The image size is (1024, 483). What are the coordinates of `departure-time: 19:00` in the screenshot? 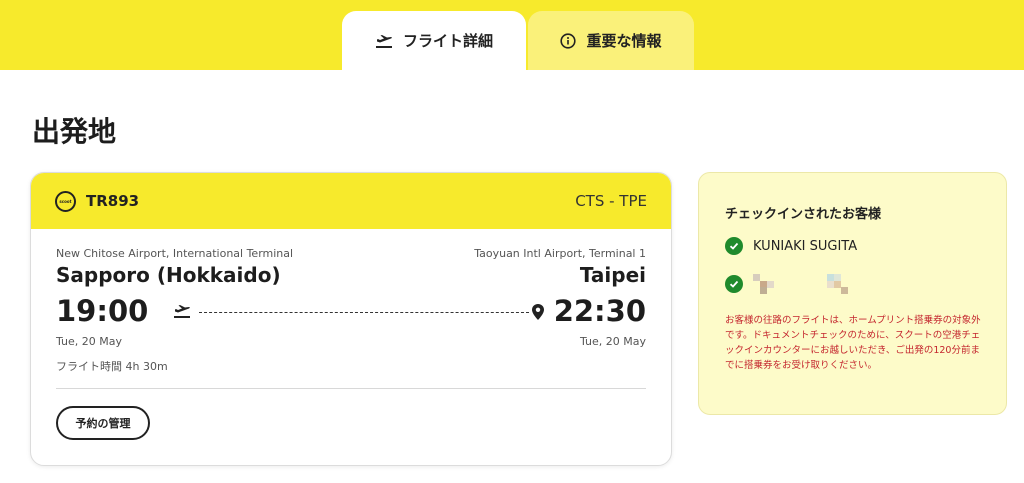 It's located at (102, 311).